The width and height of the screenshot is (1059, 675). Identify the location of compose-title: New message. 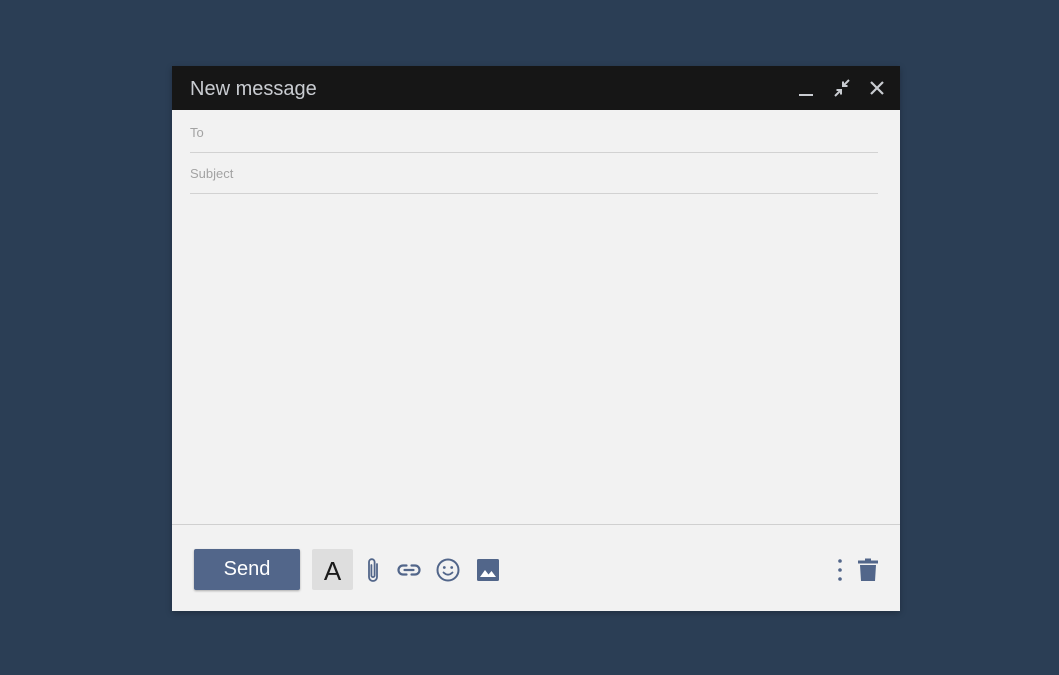
(253, 89).